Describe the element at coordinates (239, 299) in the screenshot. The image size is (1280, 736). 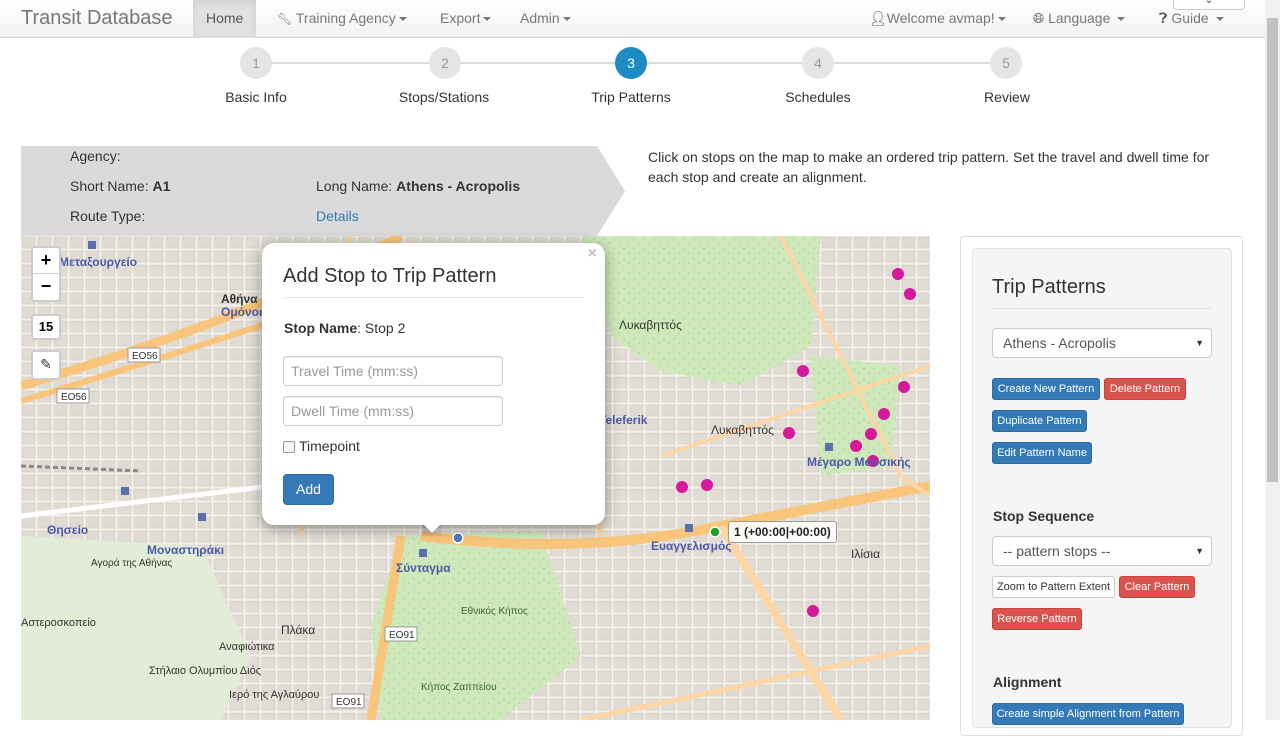
I see `map-label: Αθήνα` at that location.